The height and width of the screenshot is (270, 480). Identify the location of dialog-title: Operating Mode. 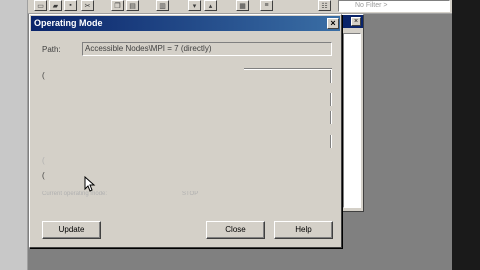
(68, 23).